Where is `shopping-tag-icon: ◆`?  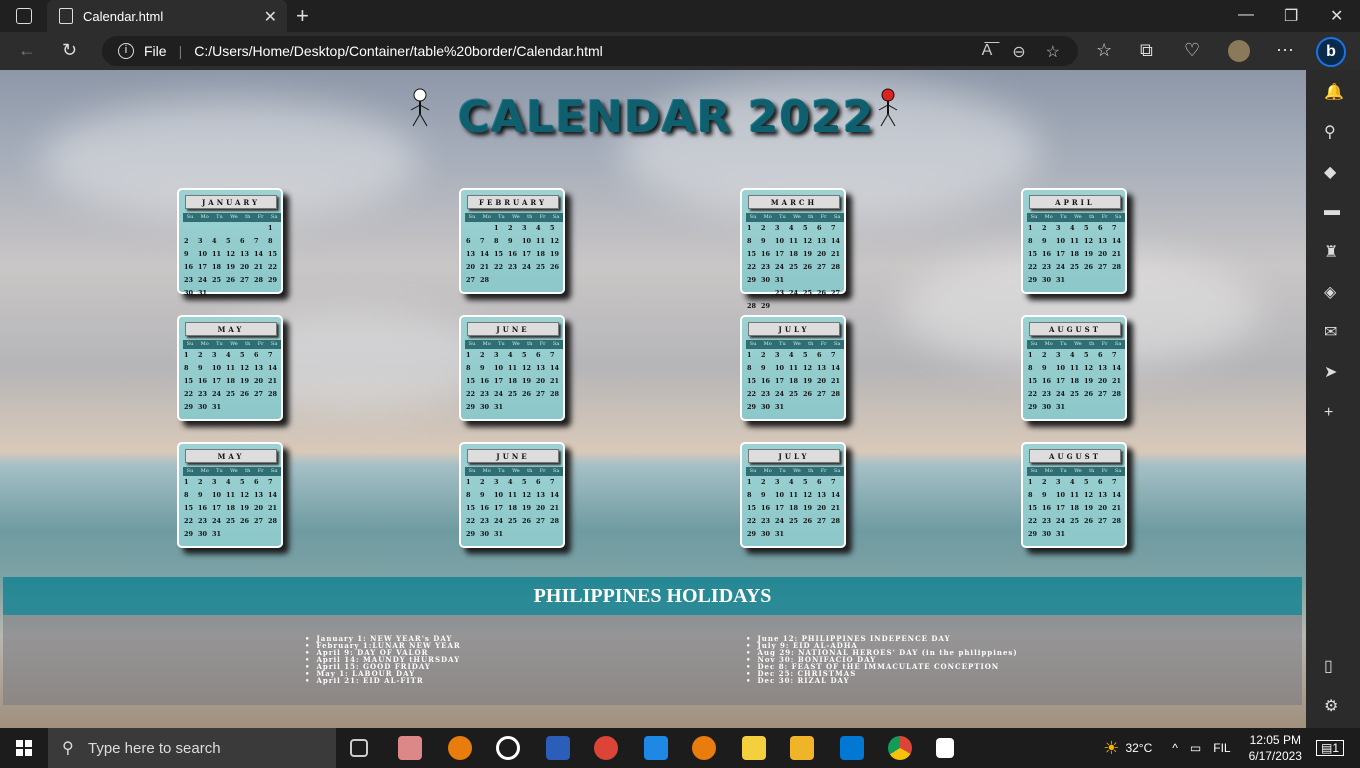
shopping-tag-icon: ◆ is located at coordinates (1330, 172).